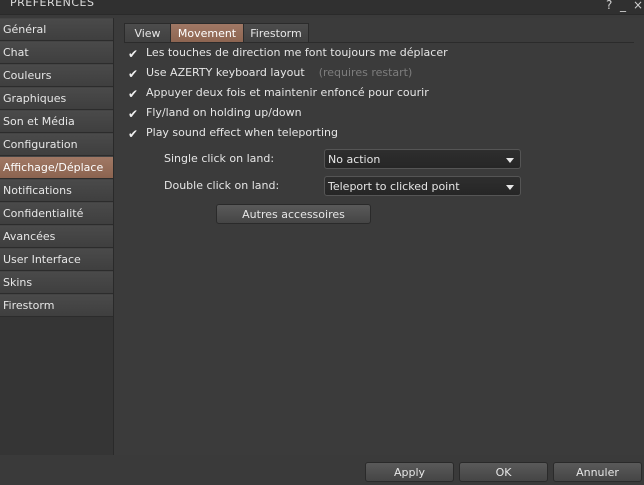 This screenshot has height=485, width=644. What do you see at coordinates (134, 134) in the screenshot?
I see `teleport-sound-checkbox: ✔` at bounding box center [134, 134].